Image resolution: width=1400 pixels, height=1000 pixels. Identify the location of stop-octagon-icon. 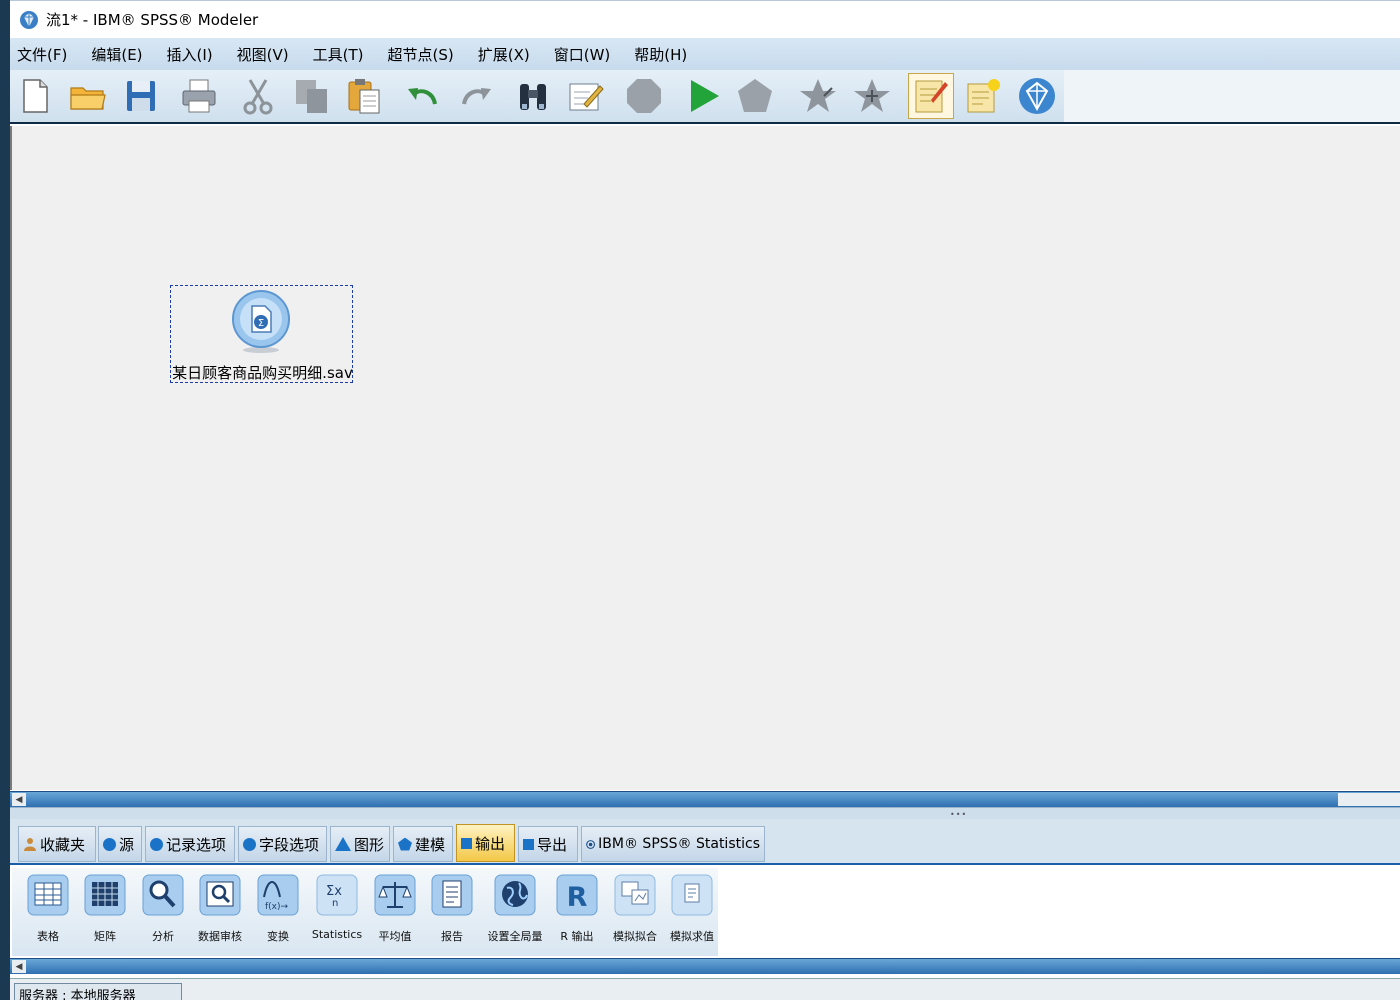
(644, 96).